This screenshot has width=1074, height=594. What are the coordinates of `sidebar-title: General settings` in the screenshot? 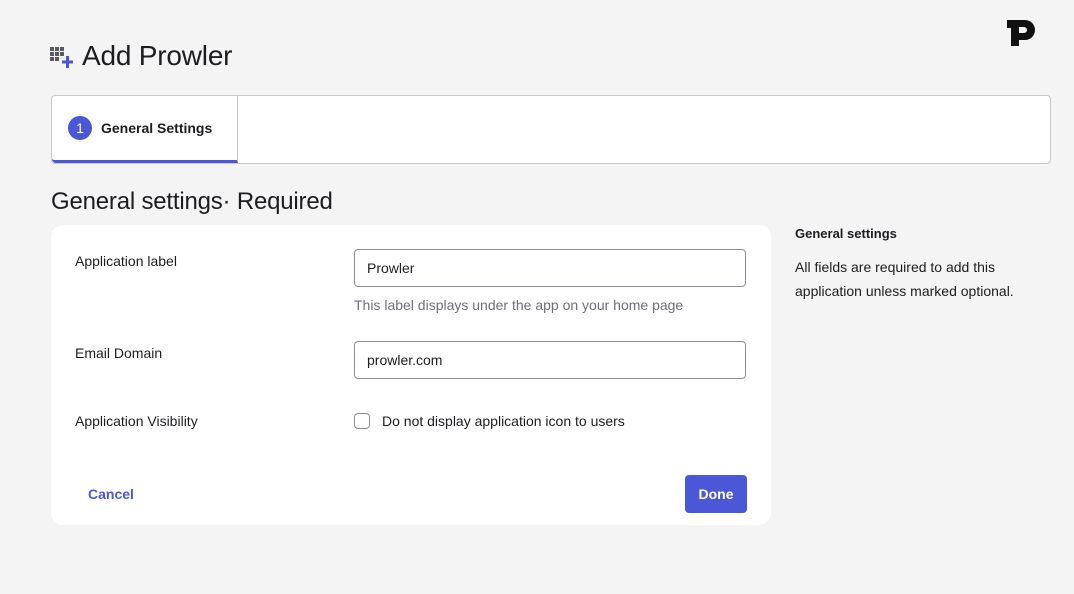 It's located at (846, 233).